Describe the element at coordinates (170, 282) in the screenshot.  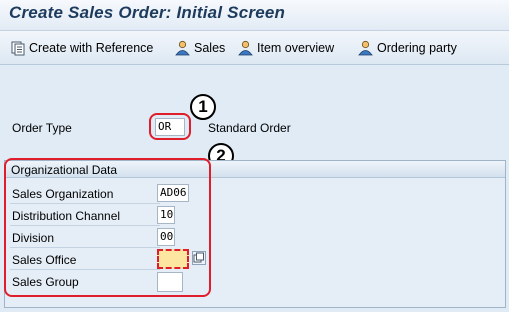
I see `sales-group-field` at that location.